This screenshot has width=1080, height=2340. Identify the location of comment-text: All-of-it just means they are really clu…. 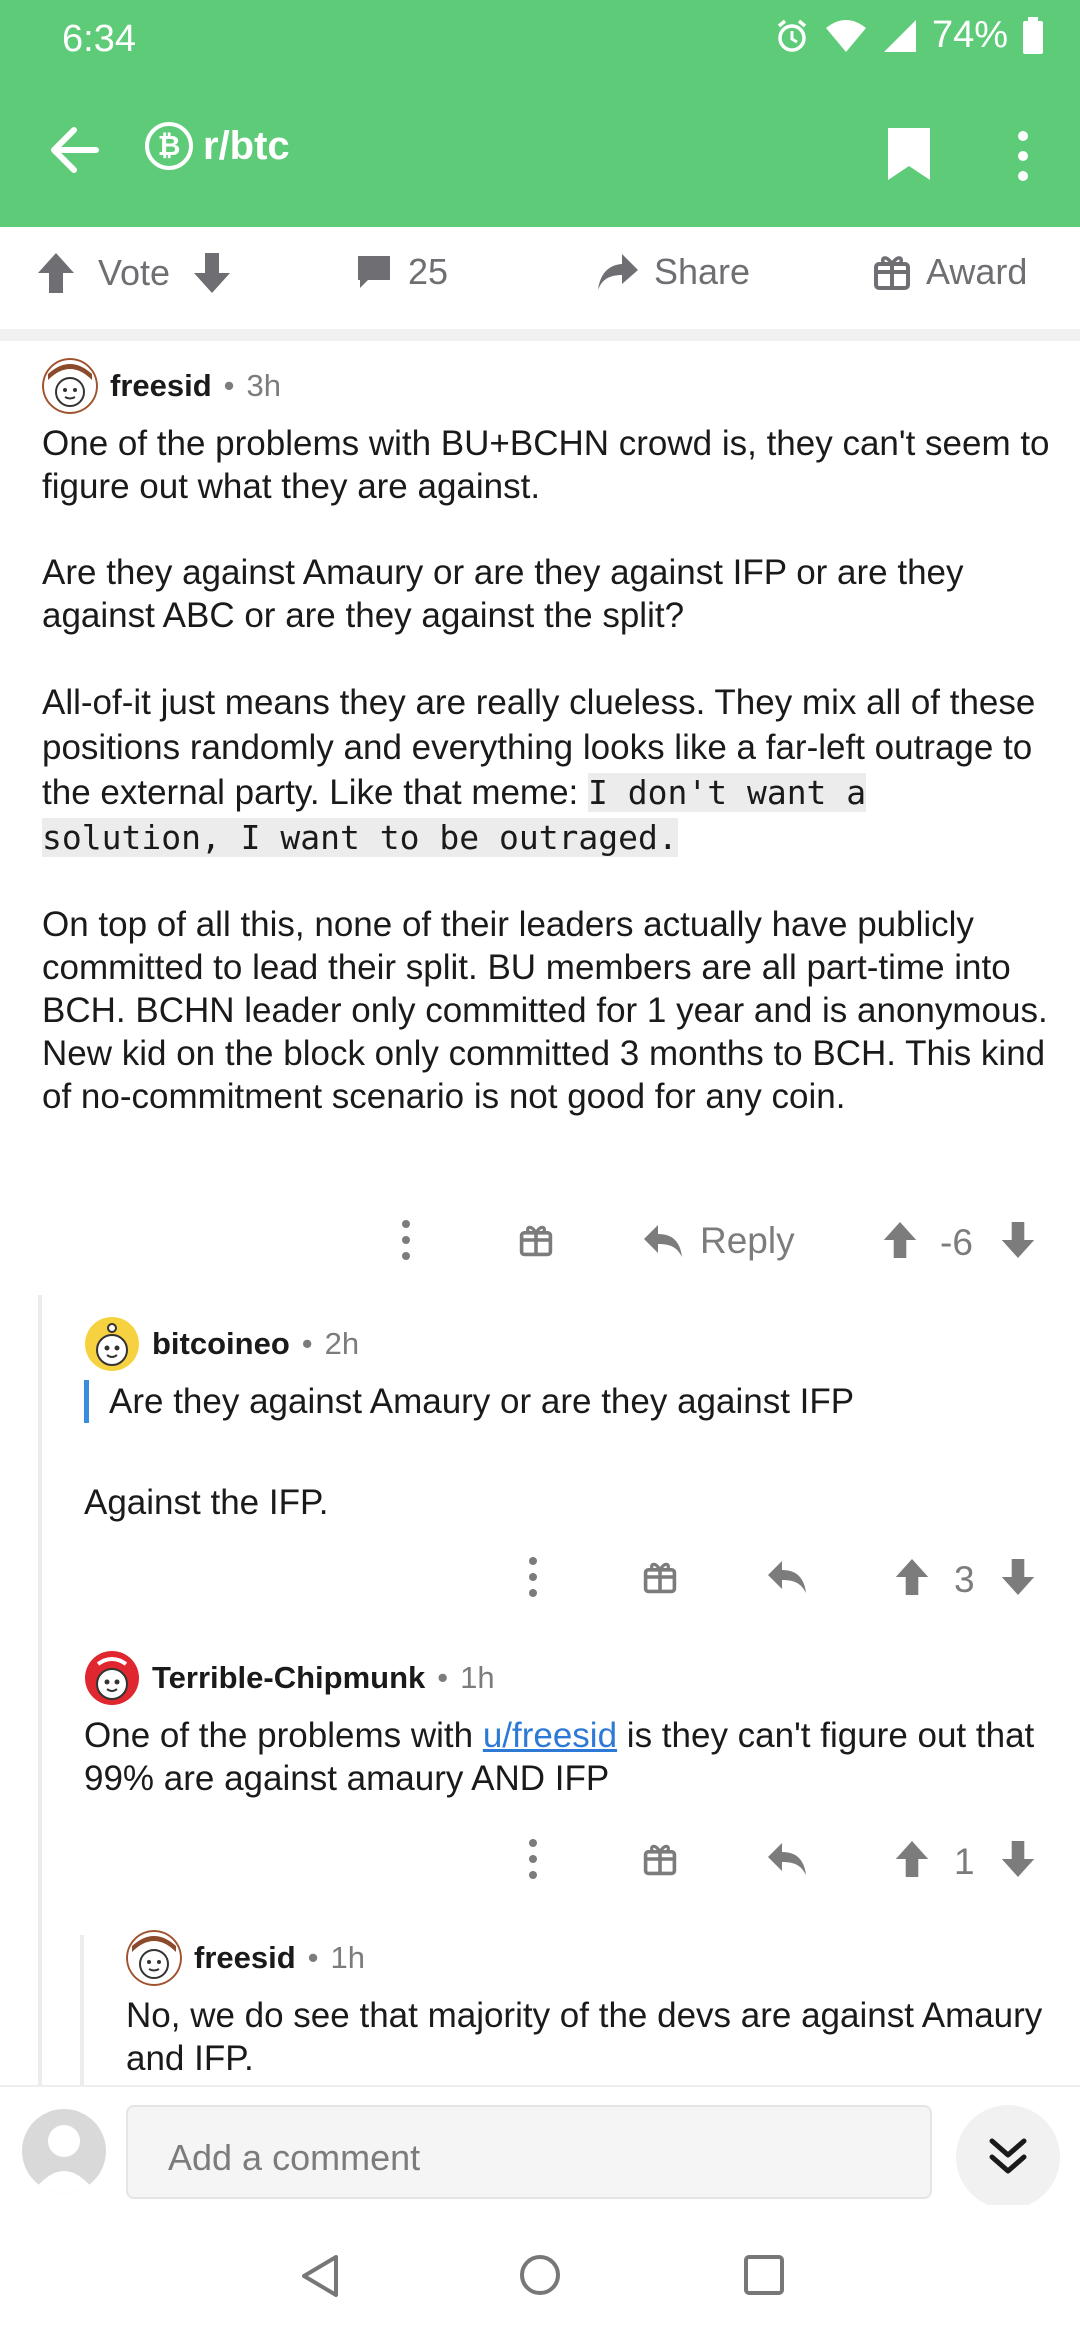
(539, 747).